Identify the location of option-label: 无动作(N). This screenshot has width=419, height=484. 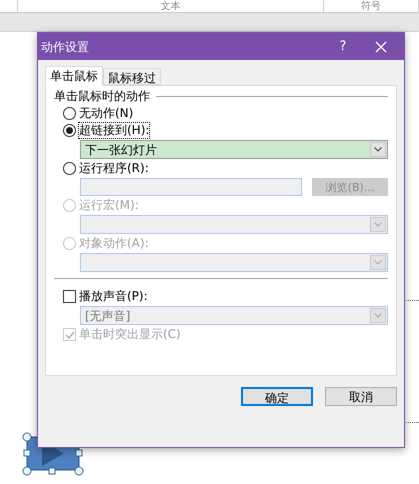
(106, 113).